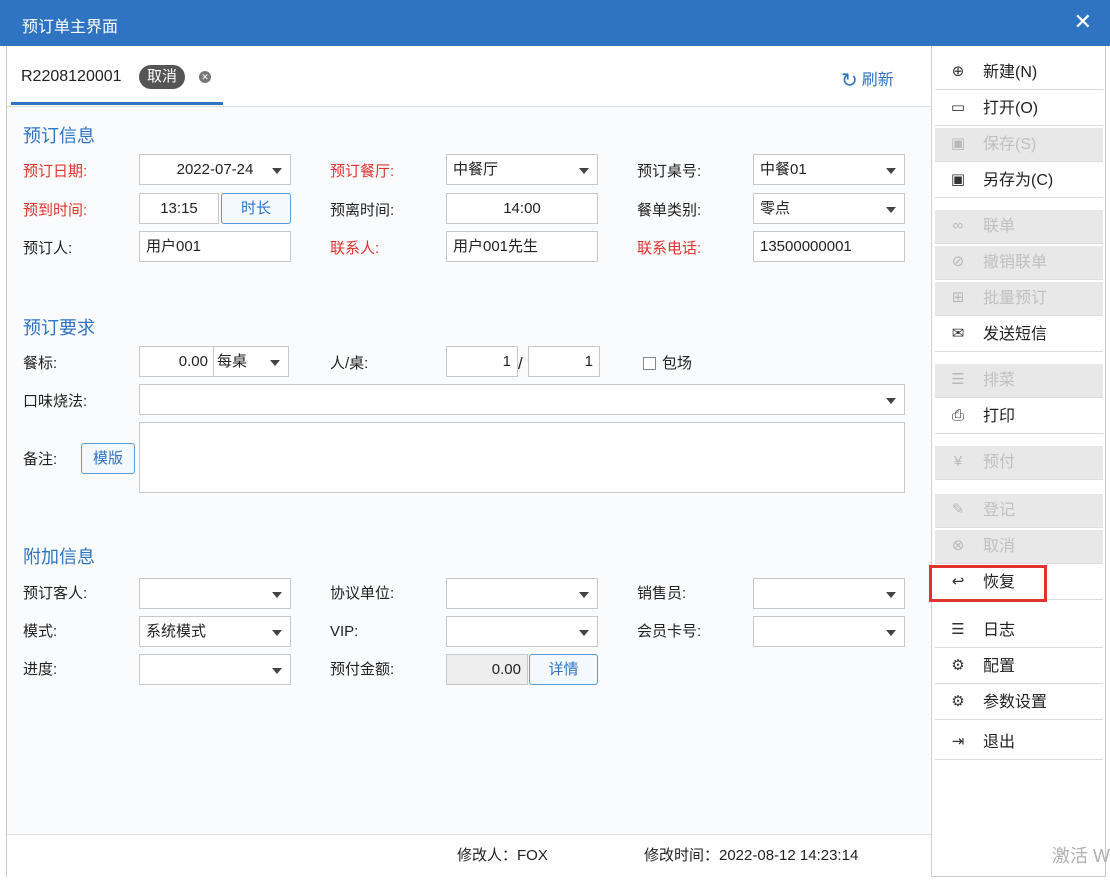  I want to click on people-field: 1, so click(482, 361).